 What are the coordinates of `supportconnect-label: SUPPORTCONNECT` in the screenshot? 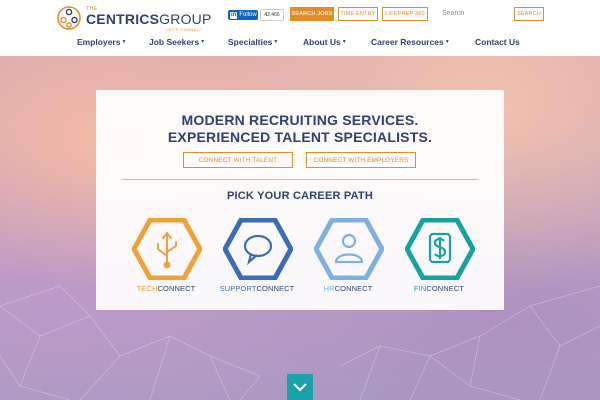 It's located at (257, 288).